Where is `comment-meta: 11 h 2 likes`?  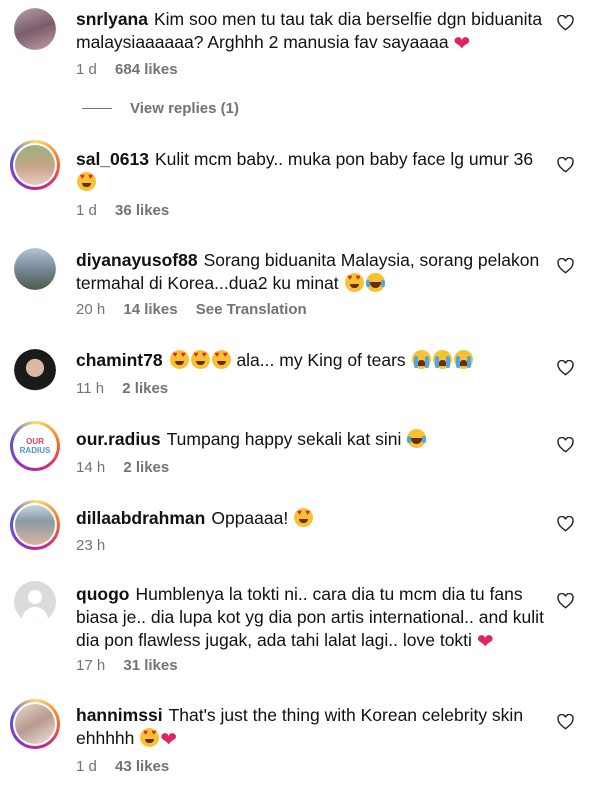
comment-meta: 11 h 2 likes is located at coordinates (129, 388).